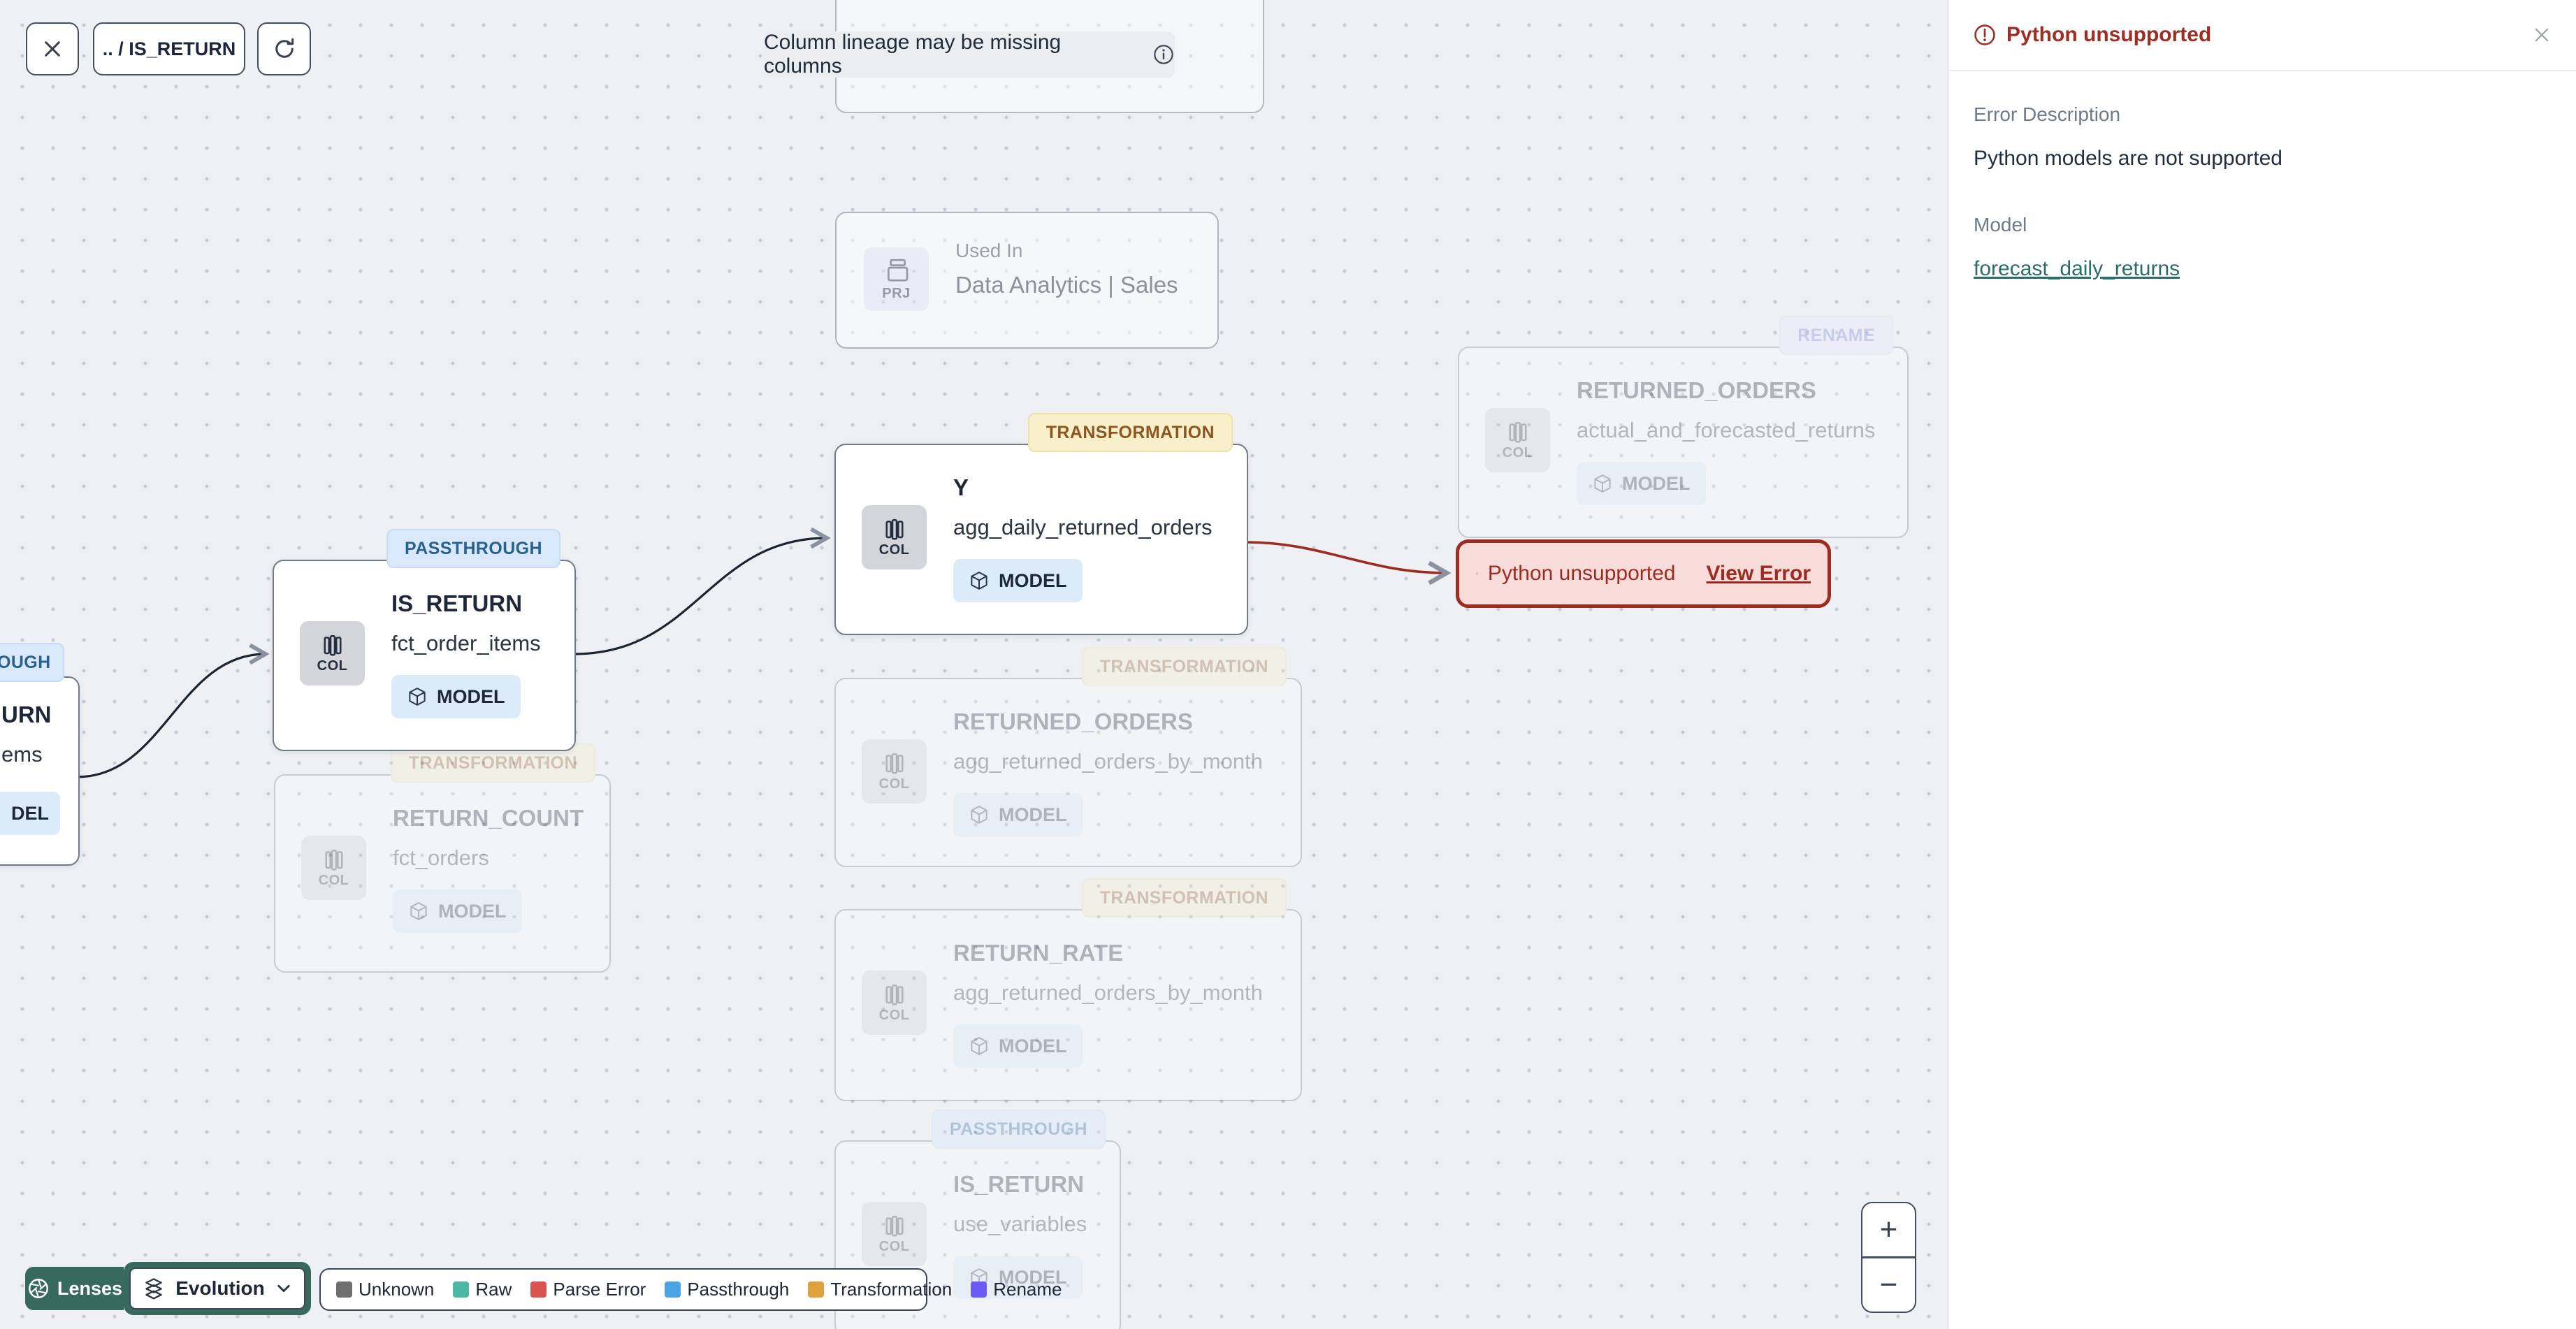  Describe the element at coordinates (739, 1289) in the screenshot. I see `legend-label: Passthrough` at that location.